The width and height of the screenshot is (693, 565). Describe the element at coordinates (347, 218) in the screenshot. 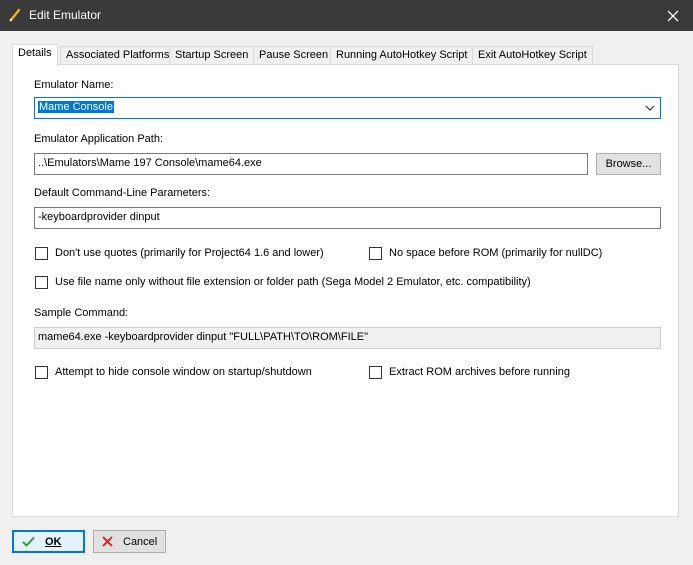

I see `cmdline-input: -keyboardprovider dinput` at that location.